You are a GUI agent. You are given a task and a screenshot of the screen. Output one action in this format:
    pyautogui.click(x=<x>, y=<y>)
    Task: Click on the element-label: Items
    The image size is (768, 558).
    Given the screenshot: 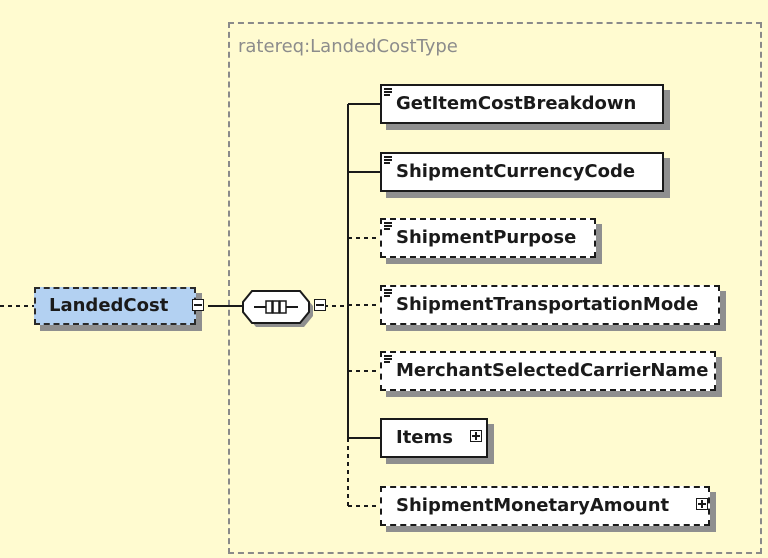 What is the action you would take?
    pyautogui.click(x=424, y=437)
    